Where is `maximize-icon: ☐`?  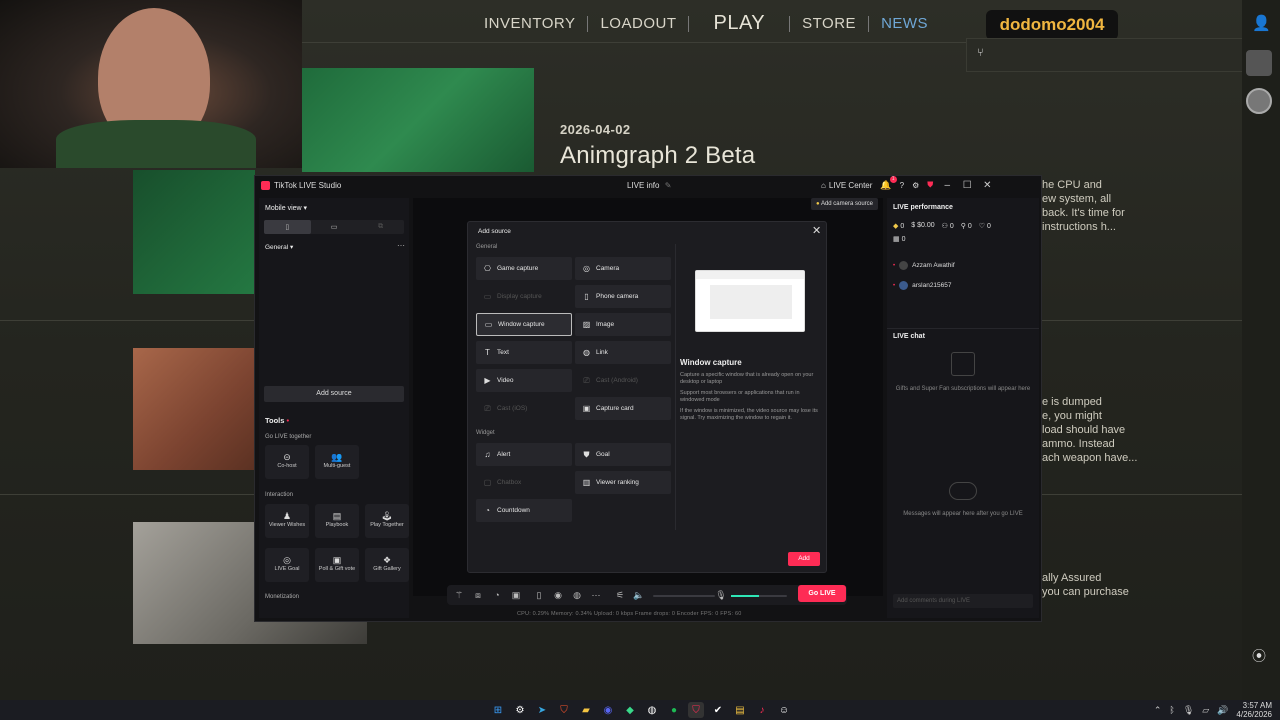 maximize-icon: ☐ is located at coordinates (967, 185).